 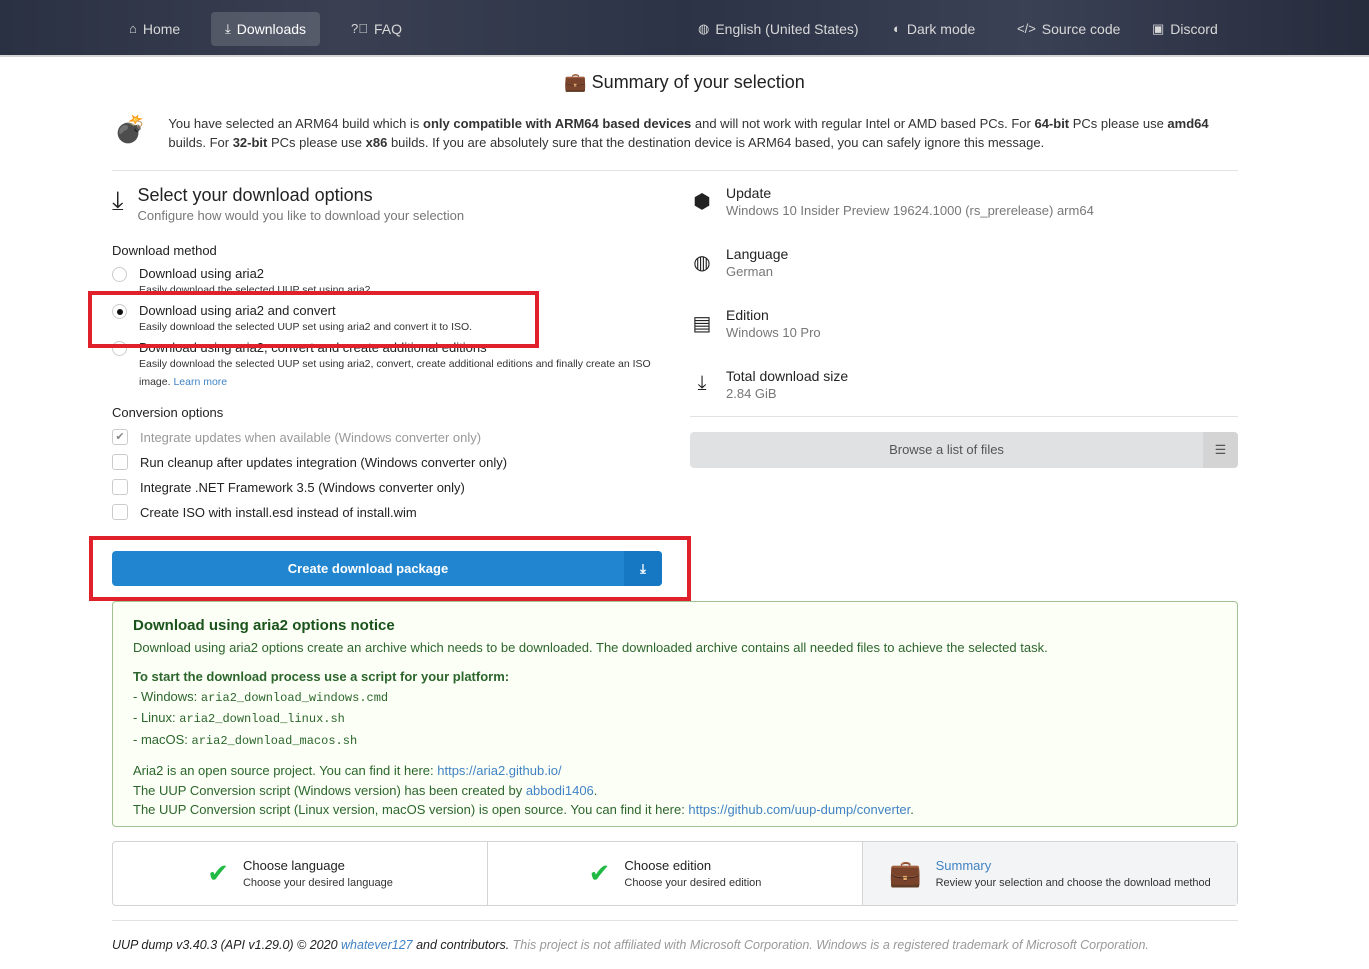 I want to click on learn-more-link: Learn more, so click(x=200, y=382).